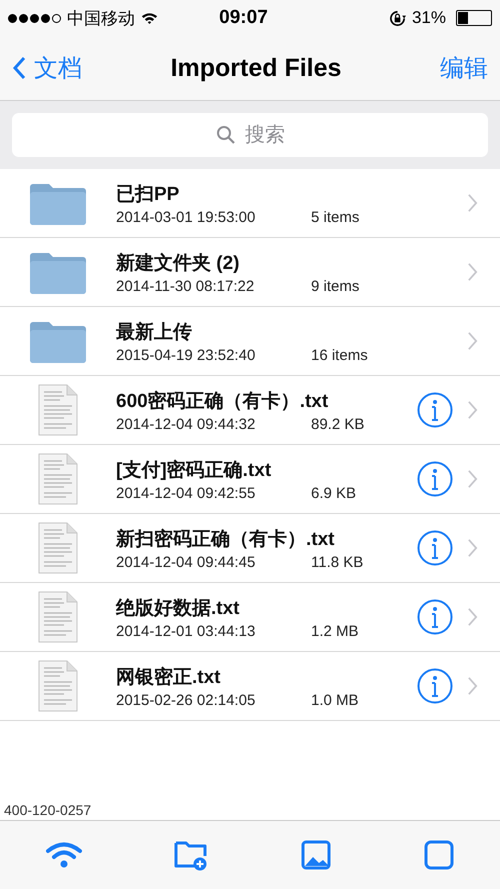 This screenshot has height=889, width=500. What do you see at coordinates (429, 18) in the screenshot?
I see `battery-percent: 31%` at bounding box center [429, 18].